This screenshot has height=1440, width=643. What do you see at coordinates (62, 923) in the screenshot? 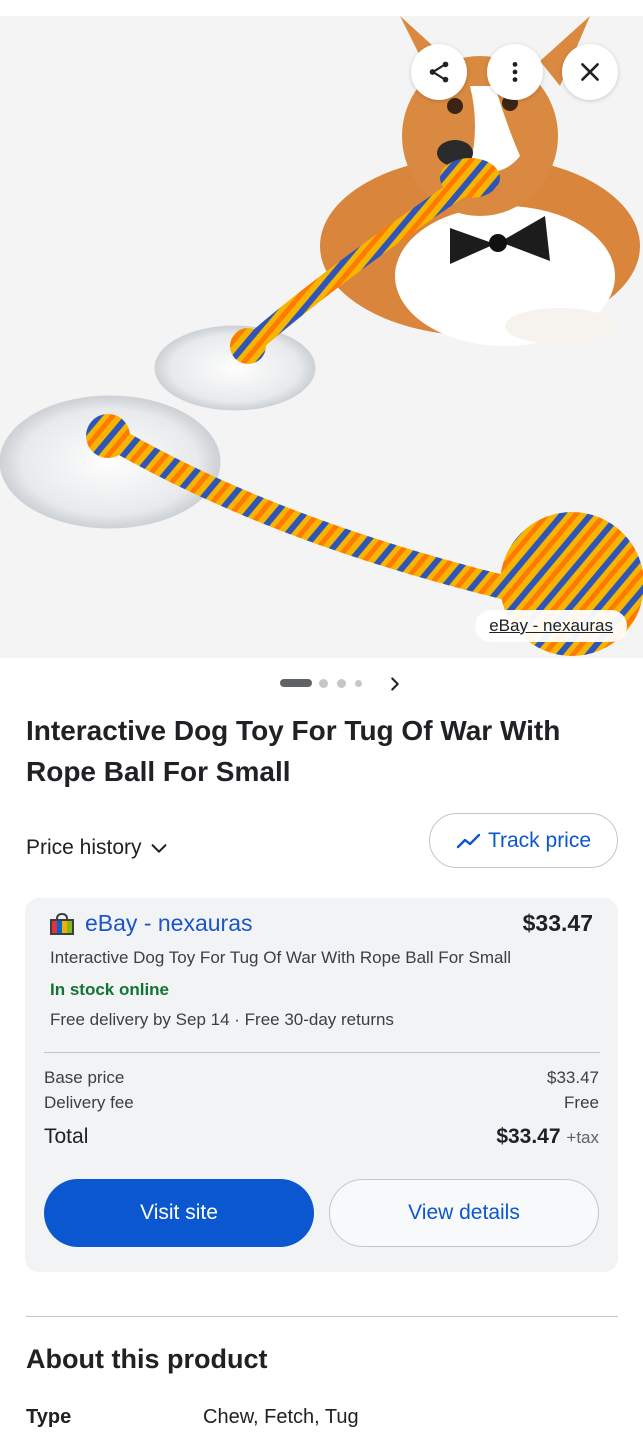
I see `ebay-store-icon` at bounding box center [62, 923].